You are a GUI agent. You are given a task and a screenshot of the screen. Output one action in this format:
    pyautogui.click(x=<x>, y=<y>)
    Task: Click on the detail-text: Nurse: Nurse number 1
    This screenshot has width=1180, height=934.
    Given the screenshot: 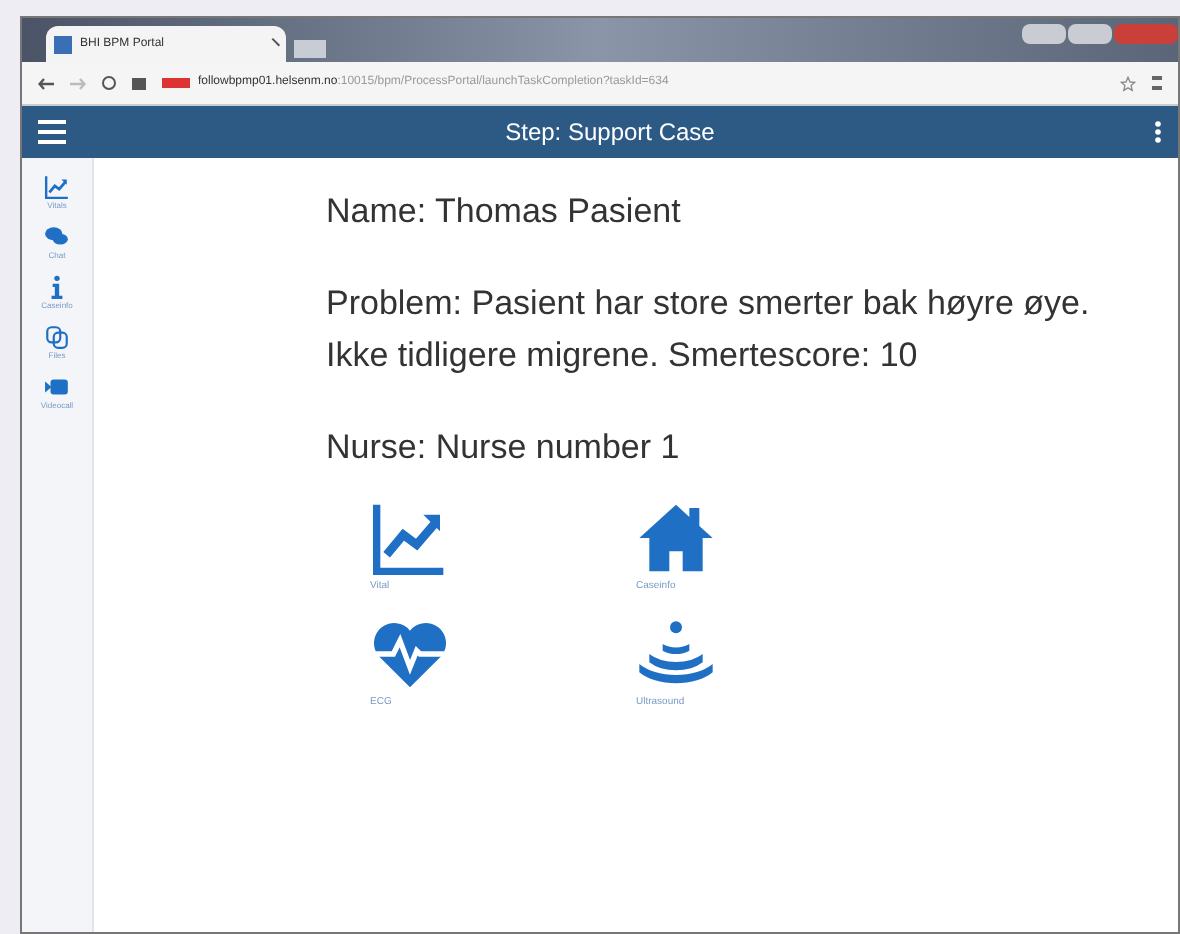 What is the action you would take?
    pyautogui.click(x=504, y=448)
    